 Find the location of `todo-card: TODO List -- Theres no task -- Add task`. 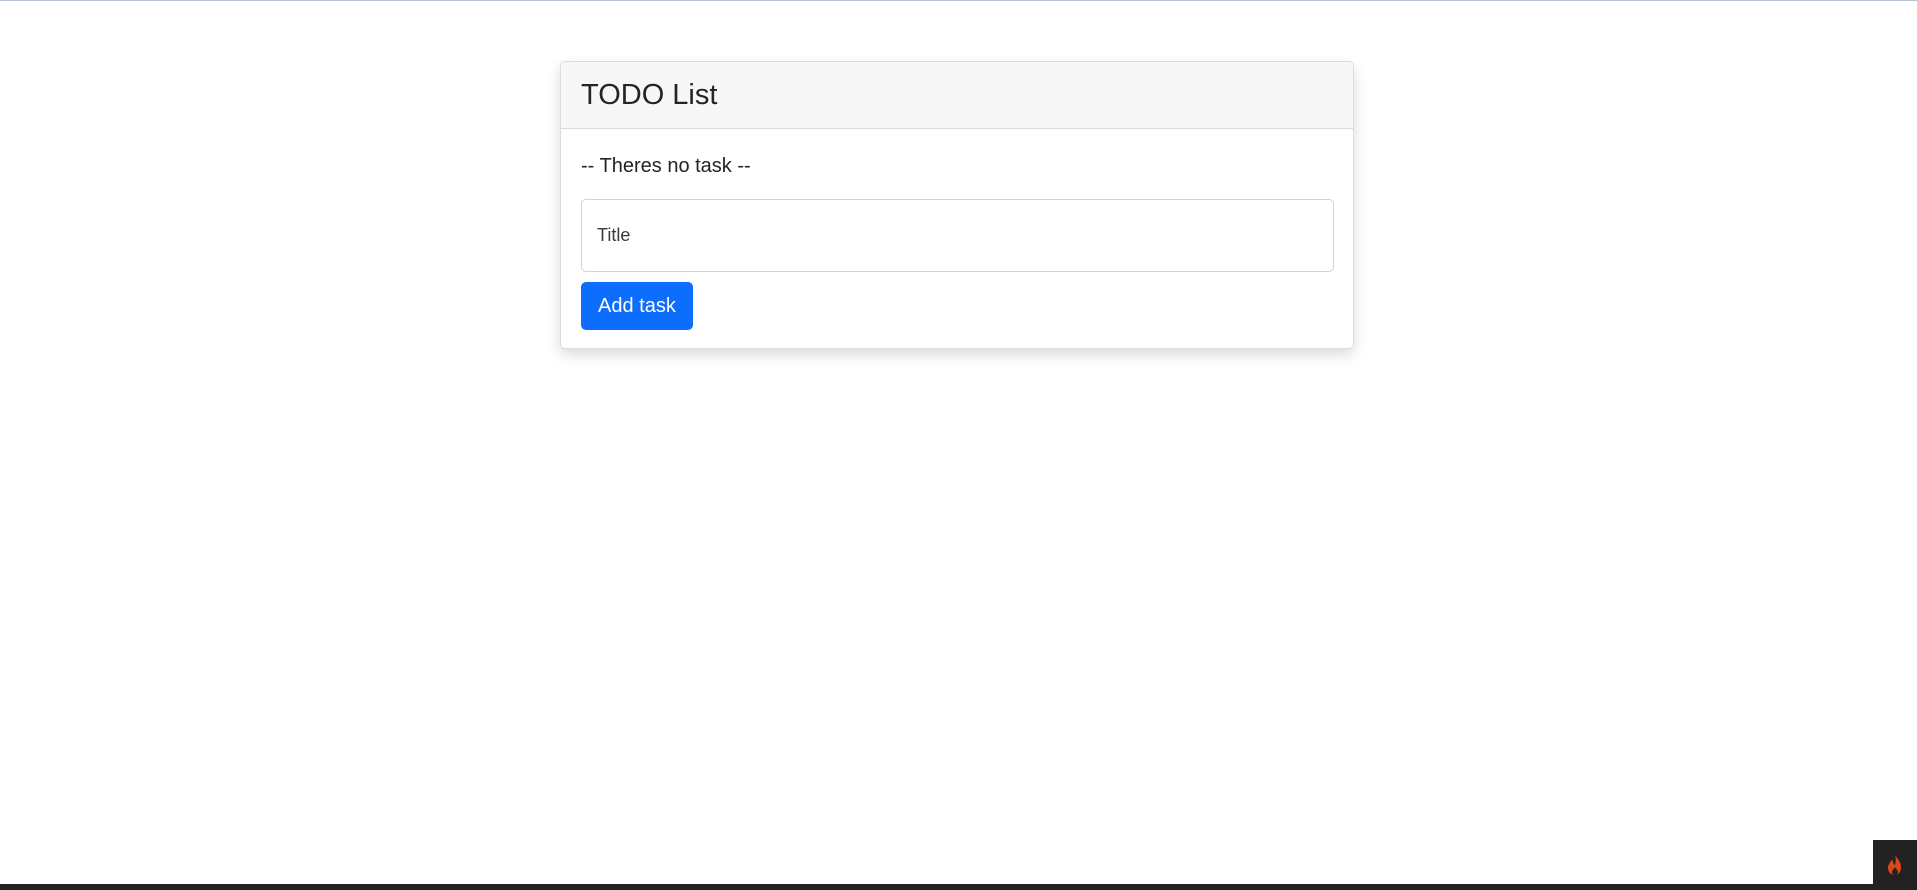

todo-card: TODO List -- Theres no task -- Add task is located at coordinates (957, 205).